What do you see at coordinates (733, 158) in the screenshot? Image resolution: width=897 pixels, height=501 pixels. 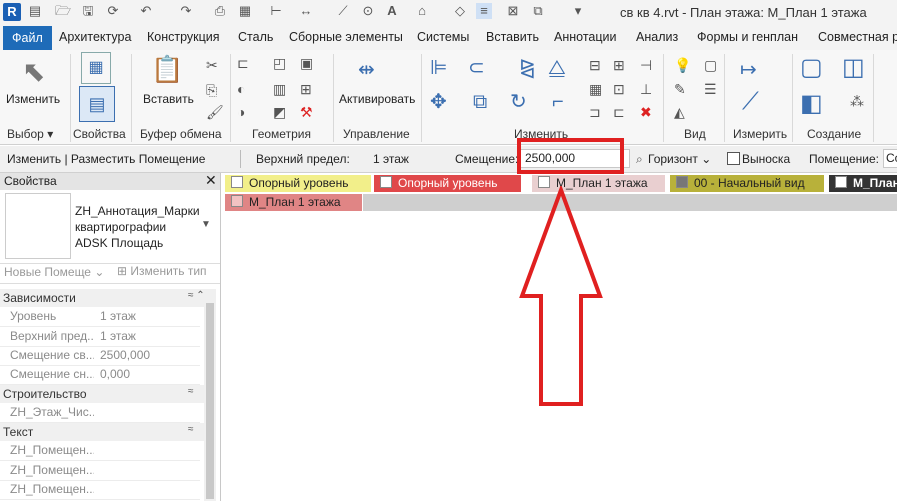 I see `leader-checkbox` at bounding box center [733, 158].